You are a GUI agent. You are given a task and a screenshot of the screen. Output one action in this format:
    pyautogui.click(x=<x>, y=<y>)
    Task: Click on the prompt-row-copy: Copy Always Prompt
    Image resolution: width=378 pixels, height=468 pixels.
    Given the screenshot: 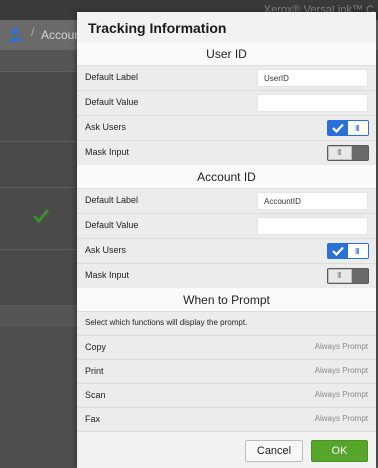 What is the action you would take?
    pyautogui.click(x=226, y=348)
    